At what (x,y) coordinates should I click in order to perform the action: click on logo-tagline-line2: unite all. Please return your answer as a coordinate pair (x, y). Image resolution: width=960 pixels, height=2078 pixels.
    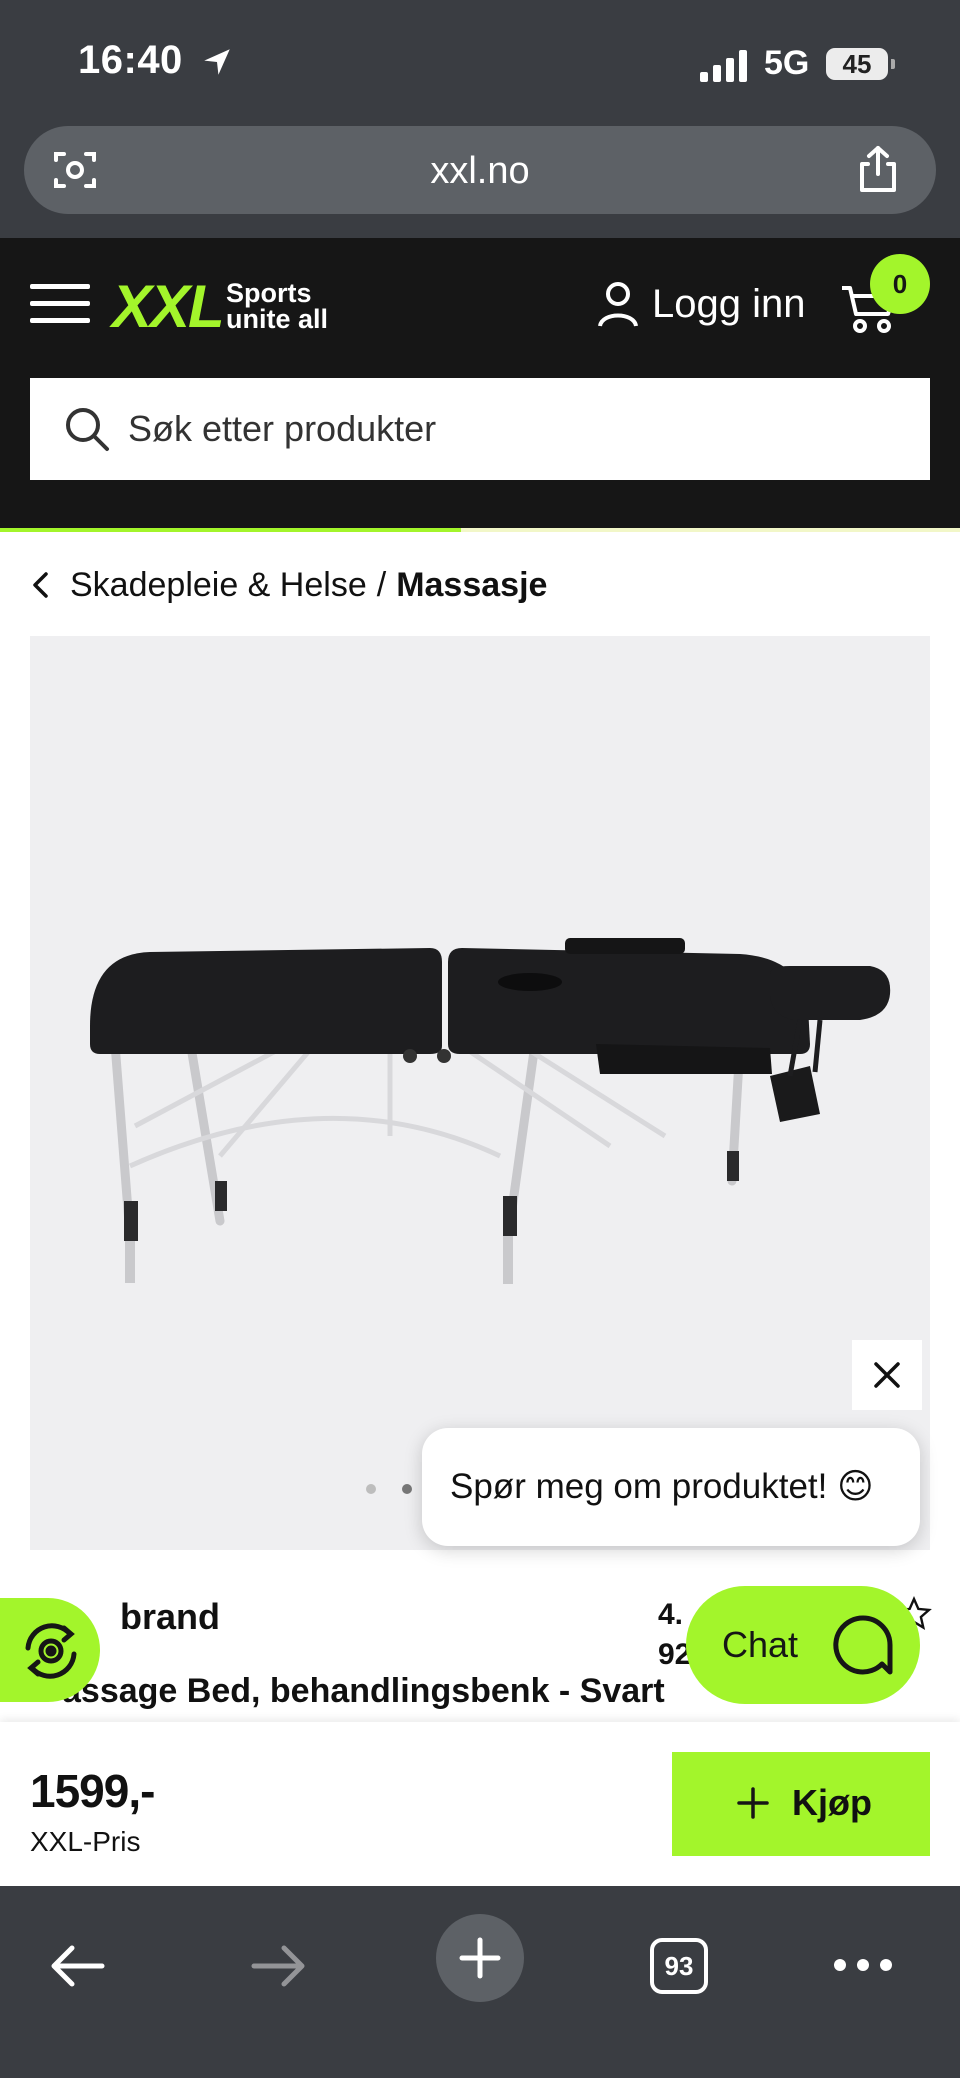
    Looking at the image, I should click on (277, 319).